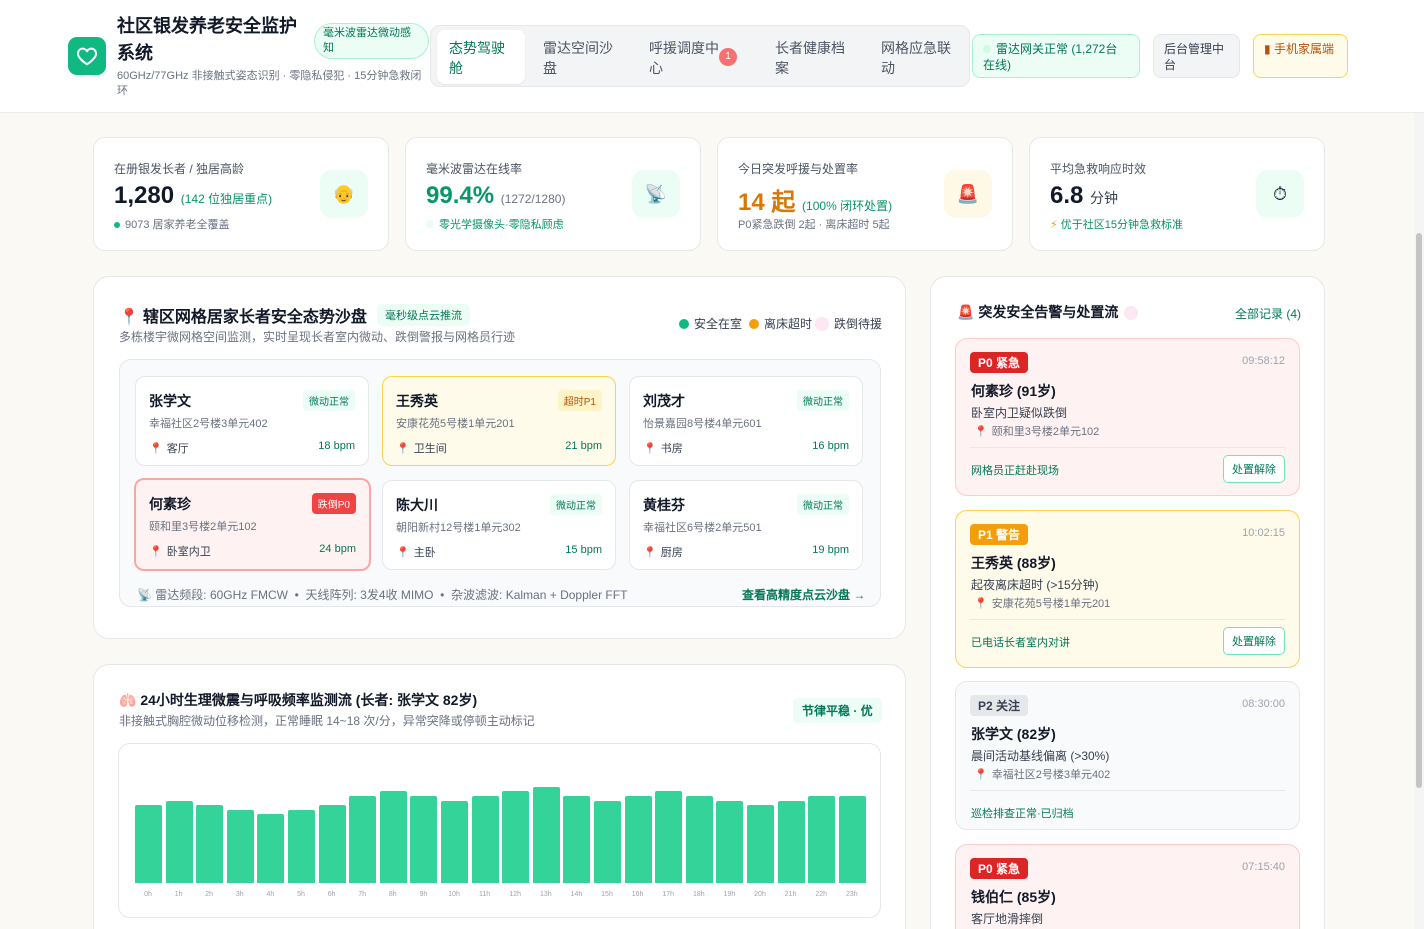 This screenshot has height=929, width=1424. I want to click on alert-name: 何素珍 (91岁), so click(1013, 391).